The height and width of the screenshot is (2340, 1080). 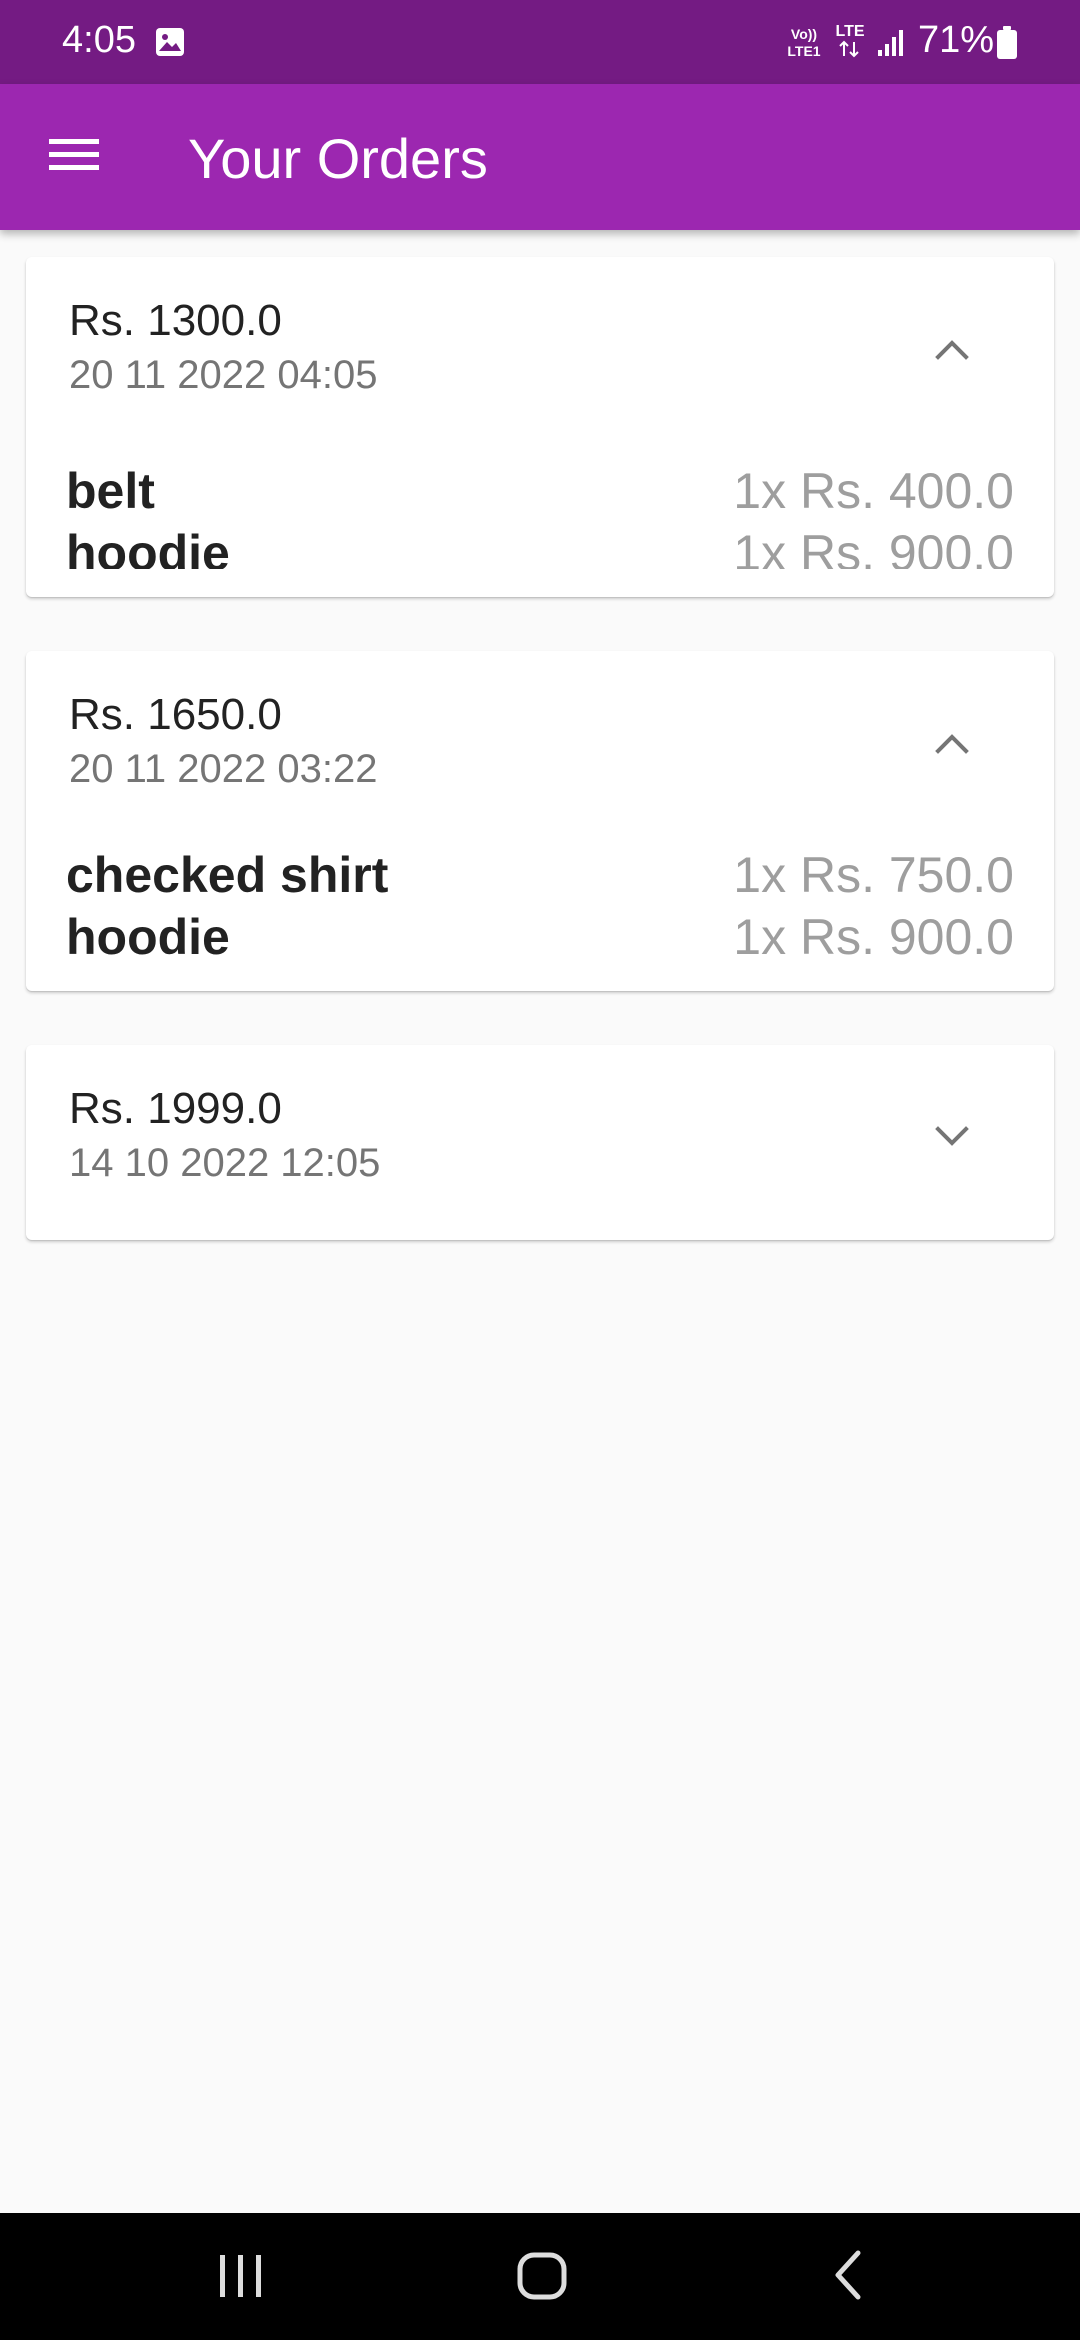 I want to click on battery-percent: 71%, so click(x=956, y=40).